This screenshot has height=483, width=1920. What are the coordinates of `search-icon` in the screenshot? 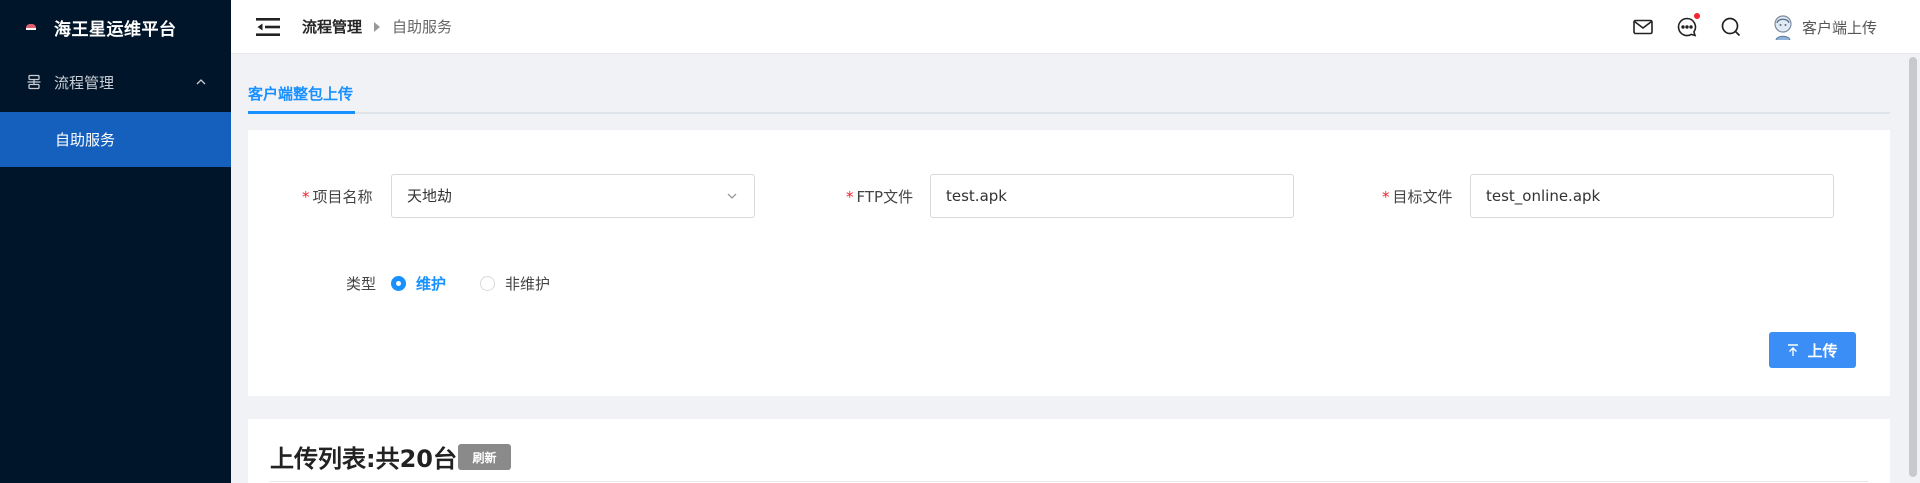 It's located at (1731, 27).